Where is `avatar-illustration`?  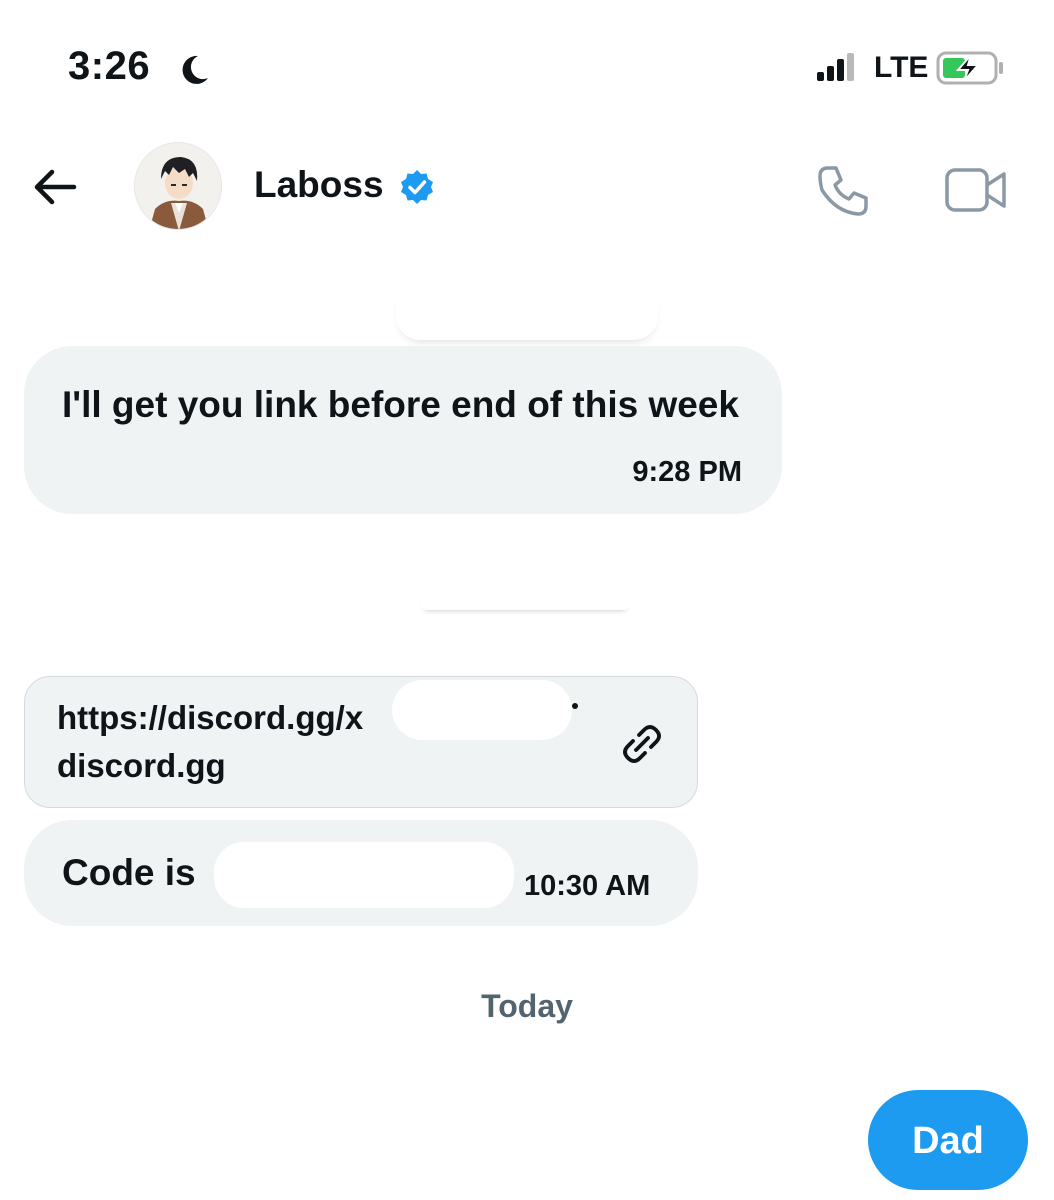
avatar-illustration is located at coordinates (178, 186).